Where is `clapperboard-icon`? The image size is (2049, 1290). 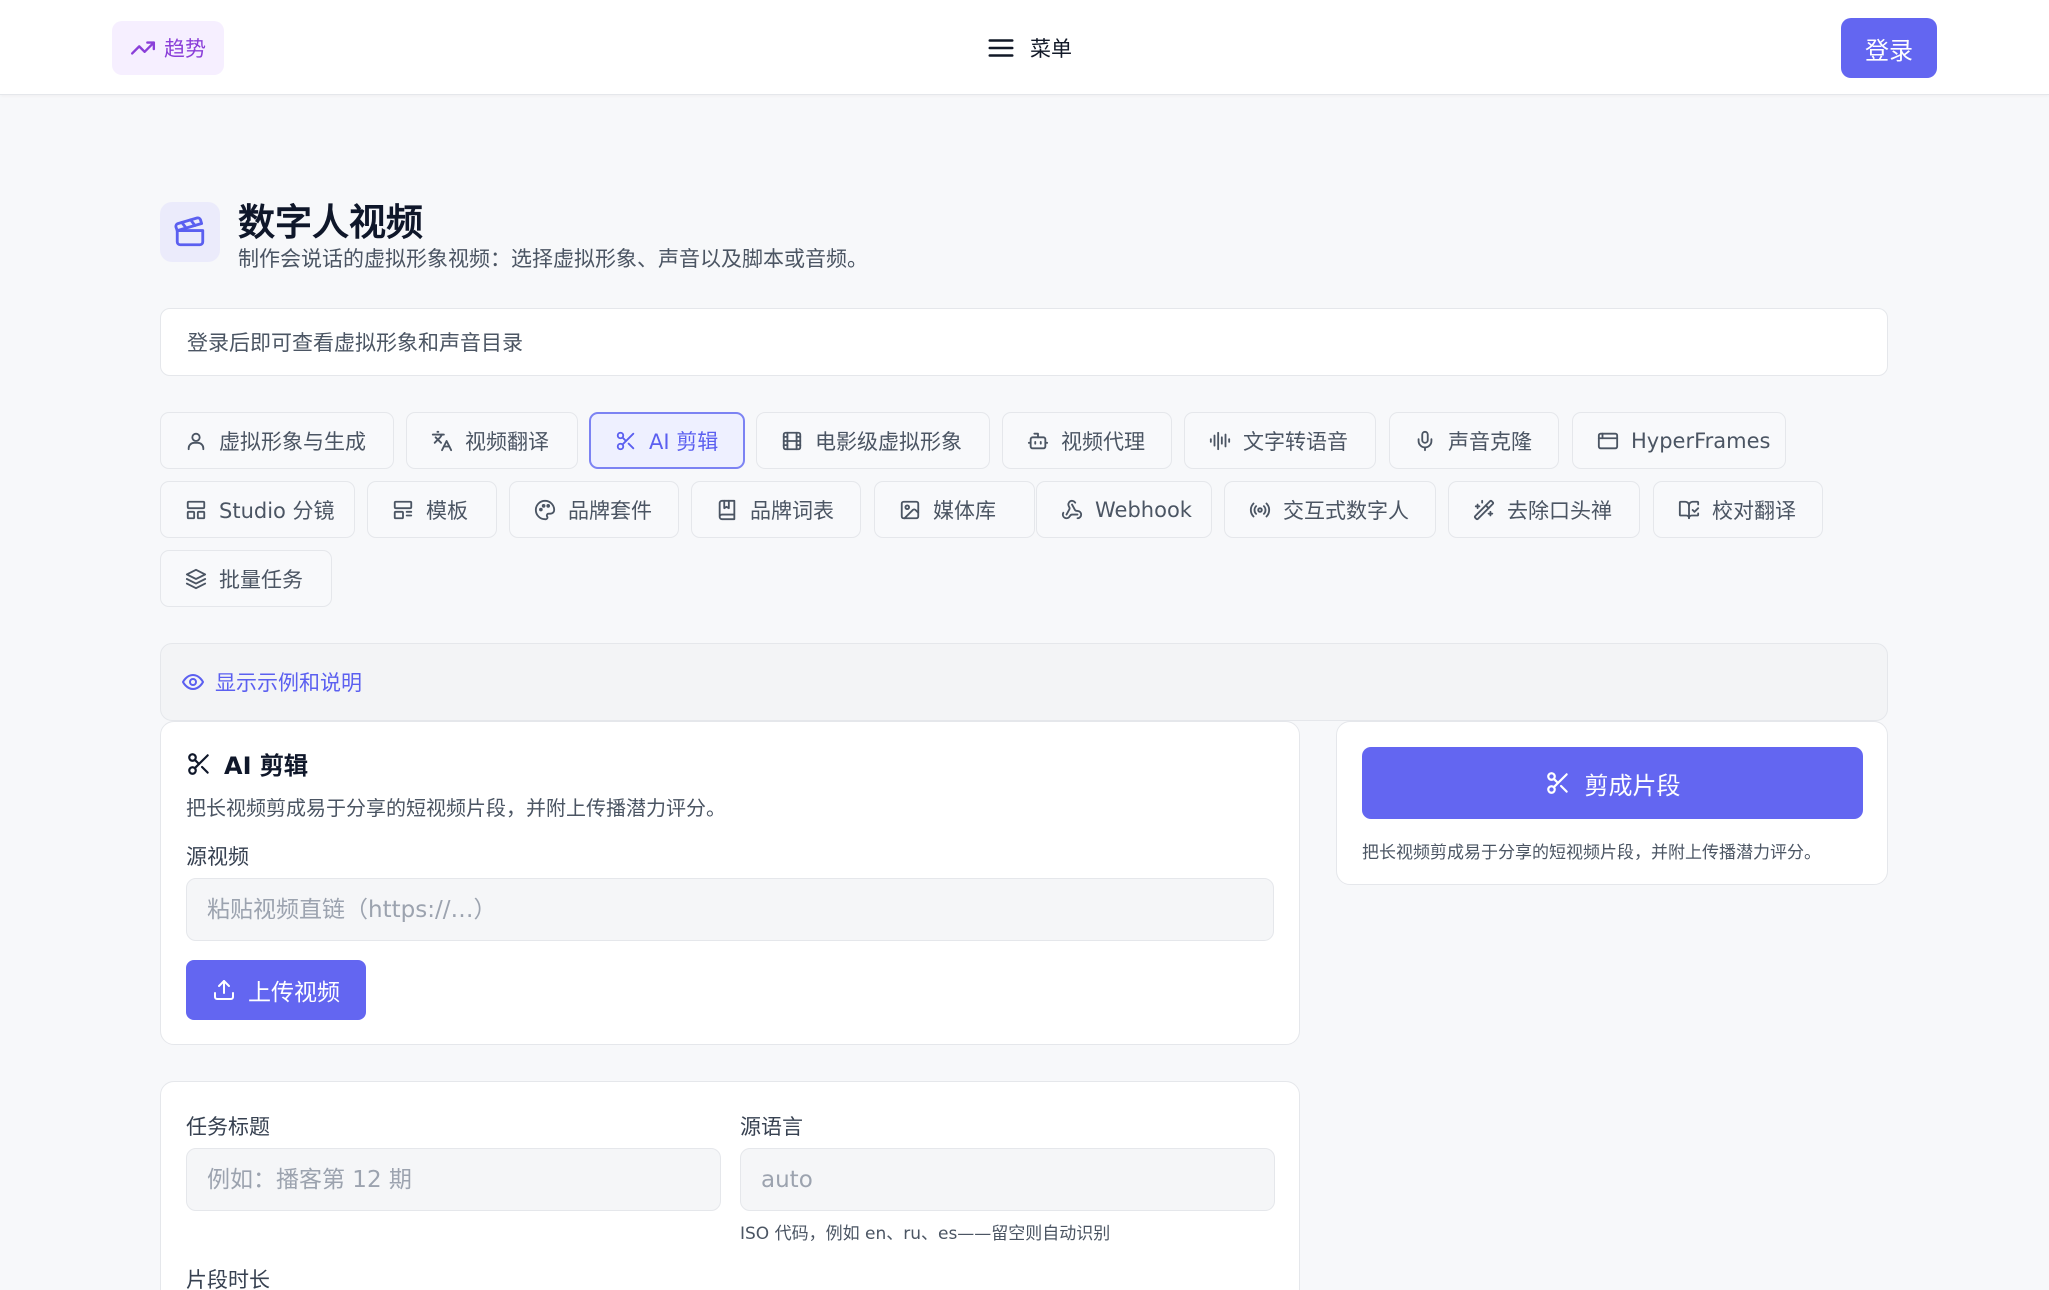
clapperboard-icon is located at coordinates (190, 232).